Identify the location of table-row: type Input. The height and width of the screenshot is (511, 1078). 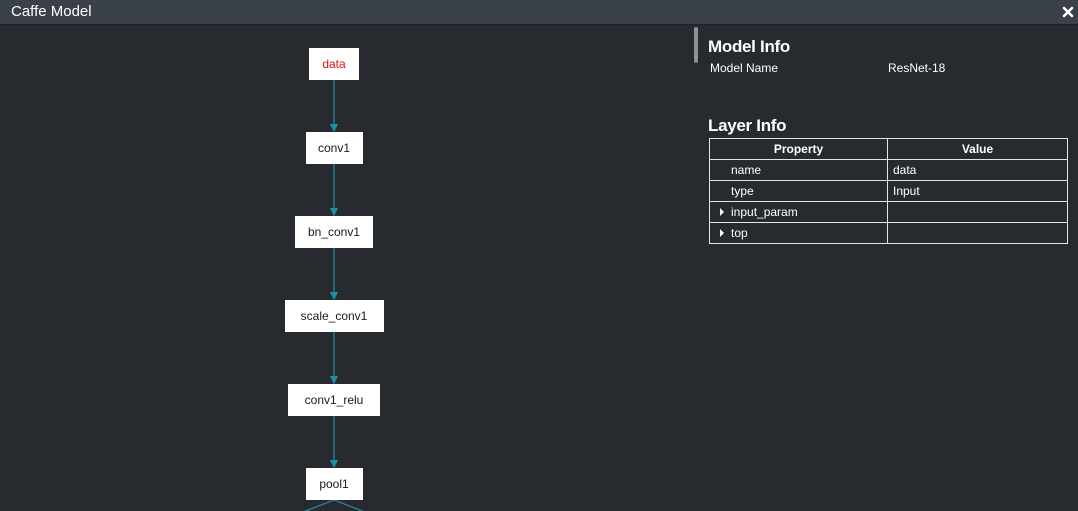
(888, 191).